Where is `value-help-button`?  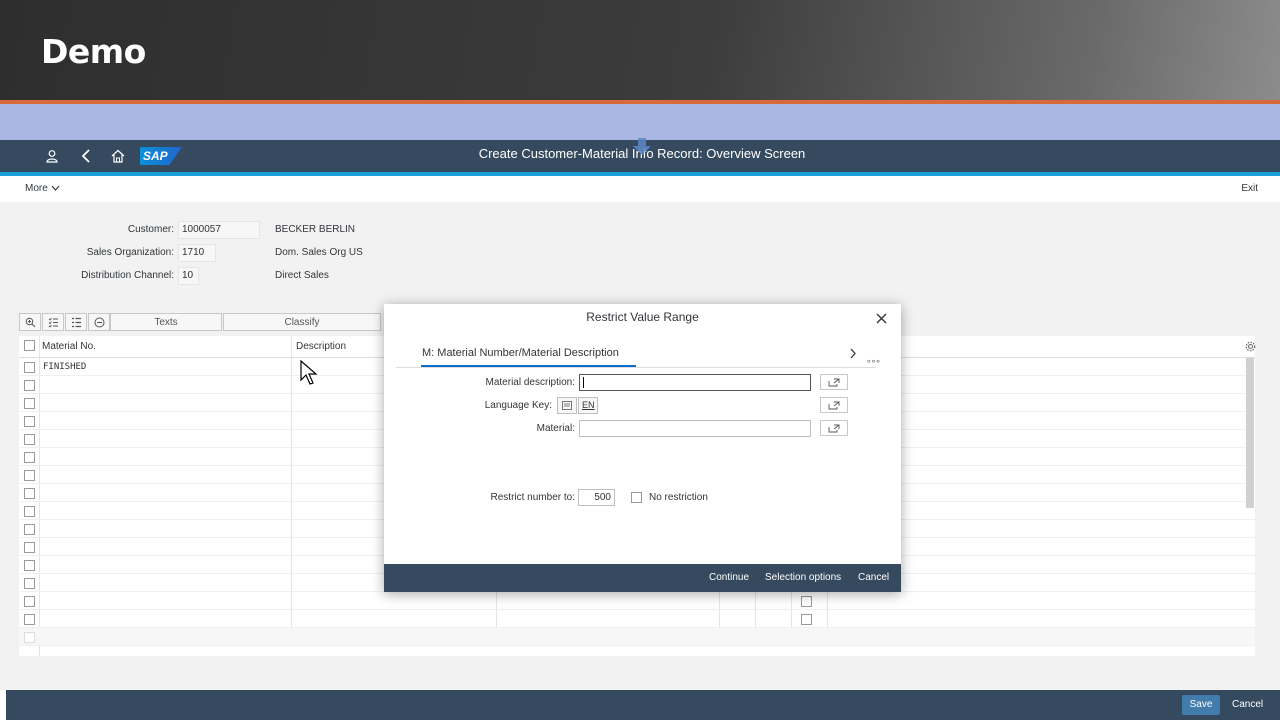 value-help-button is located at coordinates (567, 405).